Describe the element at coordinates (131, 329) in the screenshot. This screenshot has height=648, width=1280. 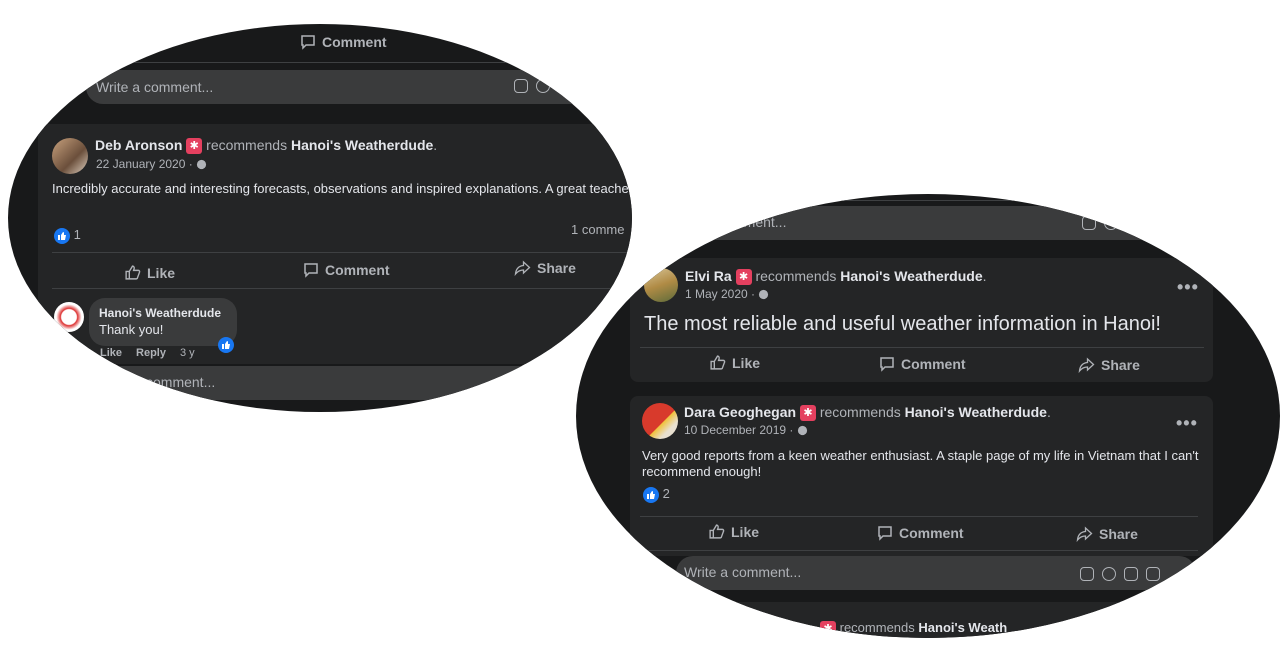
I see `reply-text: Thank you!` at that location.